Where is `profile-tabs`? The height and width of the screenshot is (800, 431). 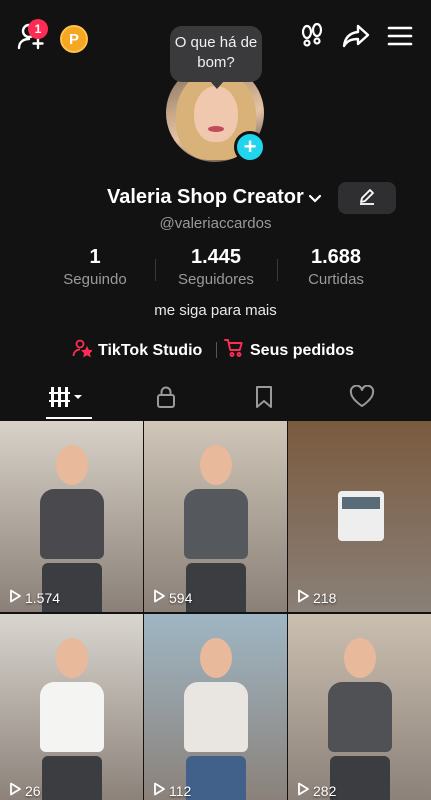
profile-tabs is located at coordinates (215, 399).